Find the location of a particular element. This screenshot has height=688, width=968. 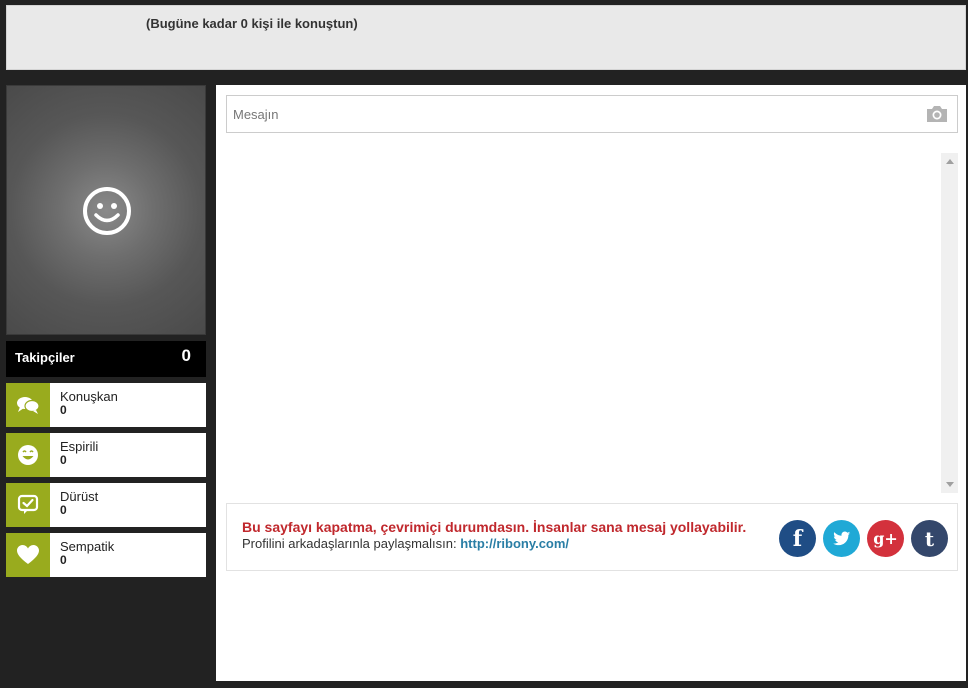

trait-sempatik: Sempatik 0 is located at coordinates (106, 555).